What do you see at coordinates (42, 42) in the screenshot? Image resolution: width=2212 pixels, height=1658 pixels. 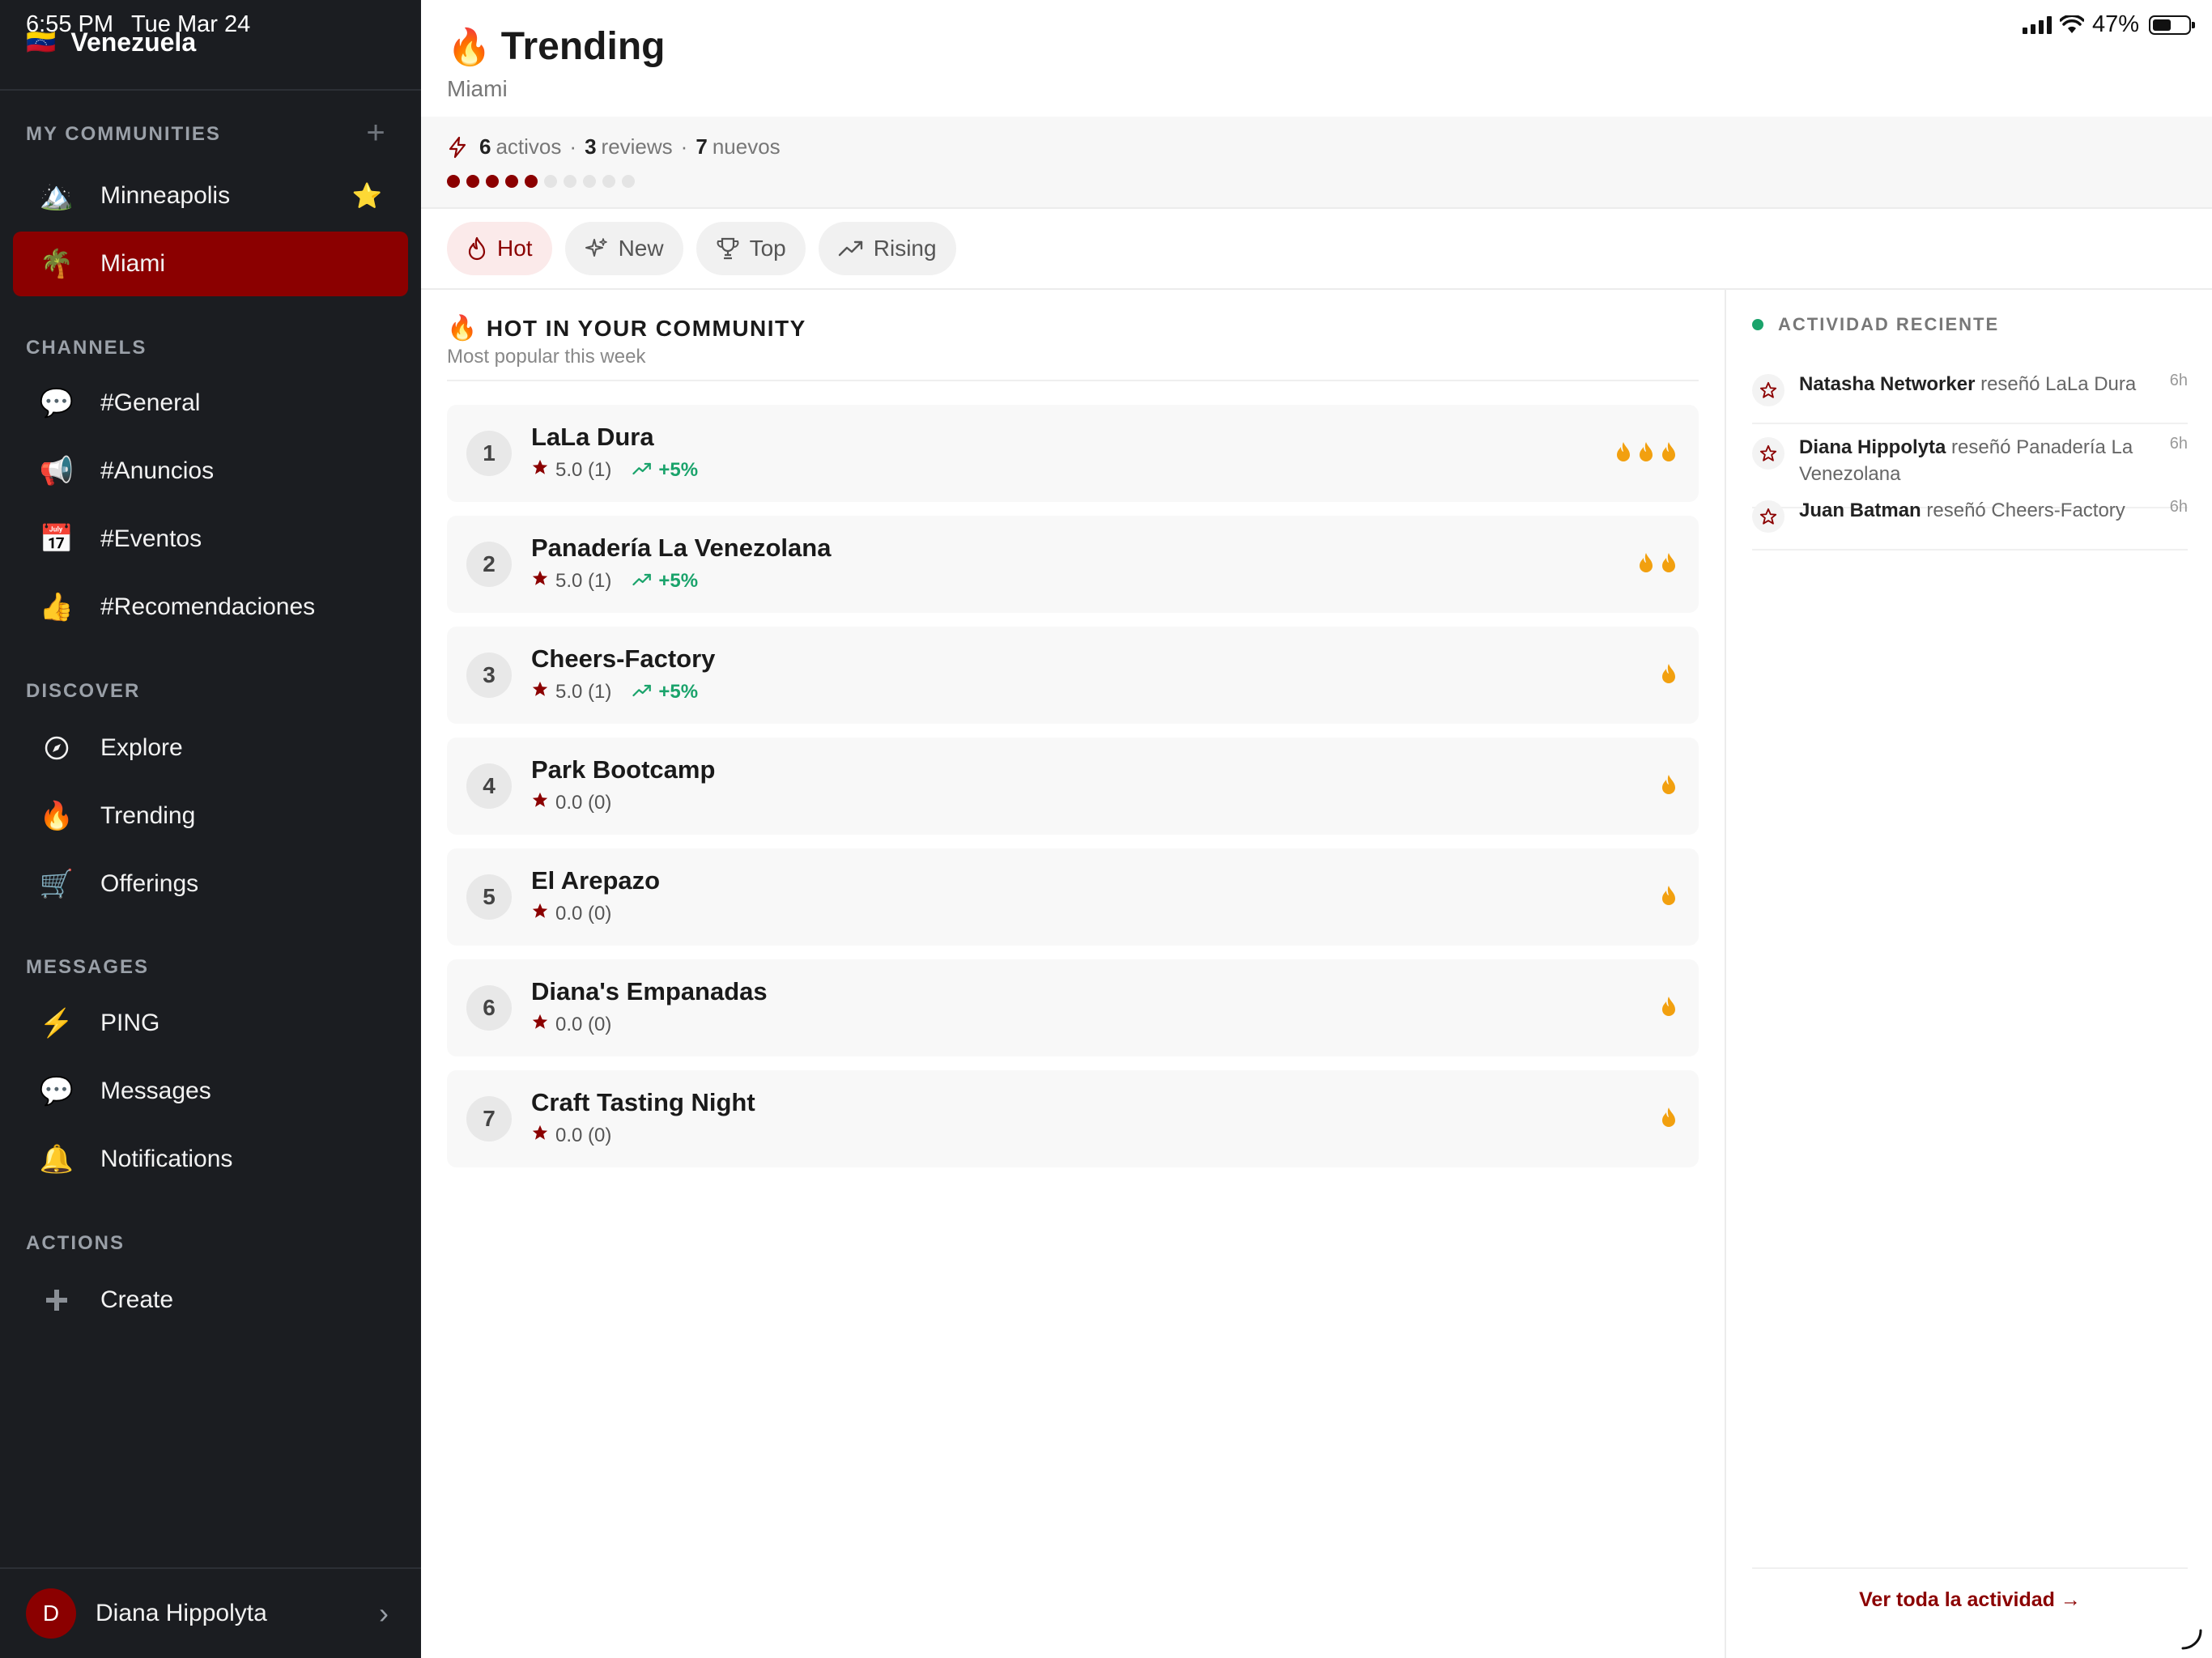 I see `venezuela-flag-icon: 🇻🇪` at bounding box center [42, 42].